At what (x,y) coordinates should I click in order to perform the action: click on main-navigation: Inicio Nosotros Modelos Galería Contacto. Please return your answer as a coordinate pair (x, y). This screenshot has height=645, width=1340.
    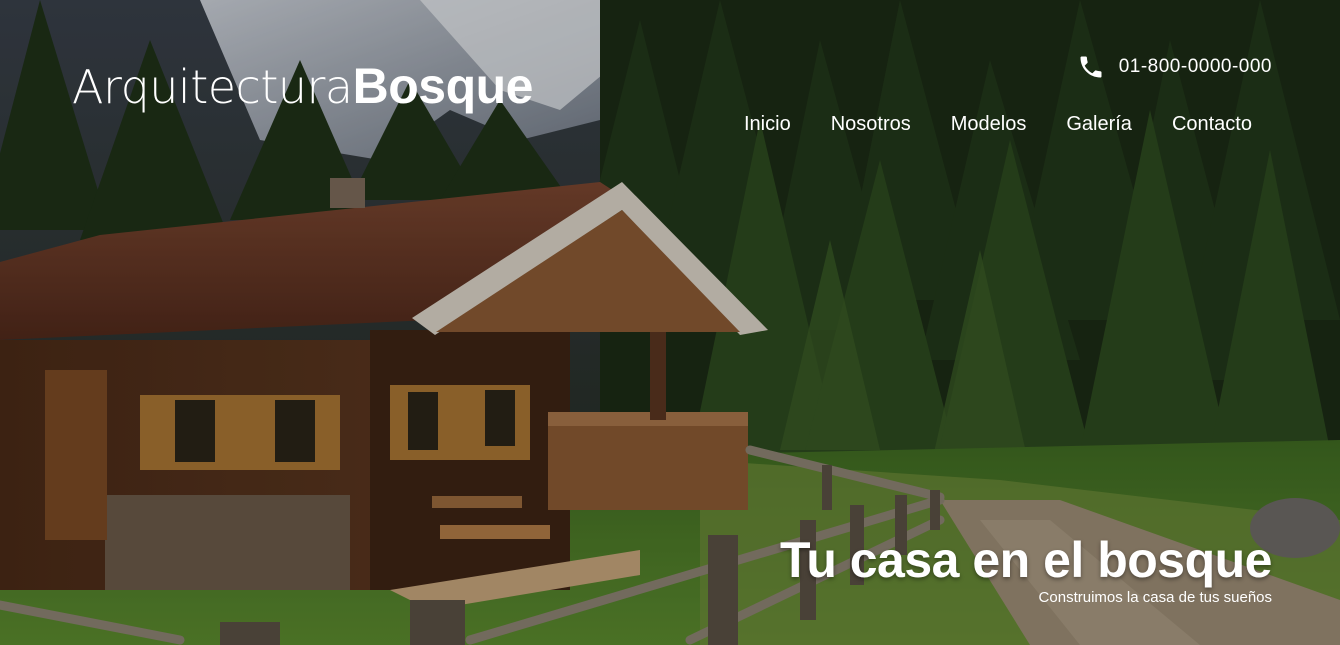
    Looking at the image, I should click on (998, 124).